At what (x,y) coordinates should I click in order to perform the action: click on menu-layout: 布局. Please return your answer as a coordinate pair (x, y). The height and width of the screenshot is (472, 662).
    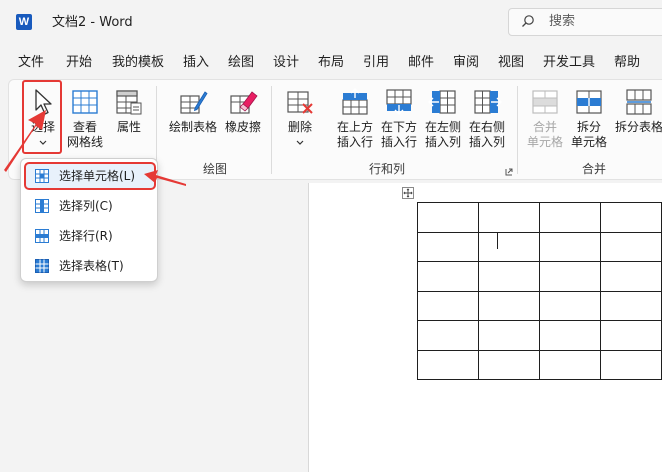
    Looking at the image, I should click on (331, 63).